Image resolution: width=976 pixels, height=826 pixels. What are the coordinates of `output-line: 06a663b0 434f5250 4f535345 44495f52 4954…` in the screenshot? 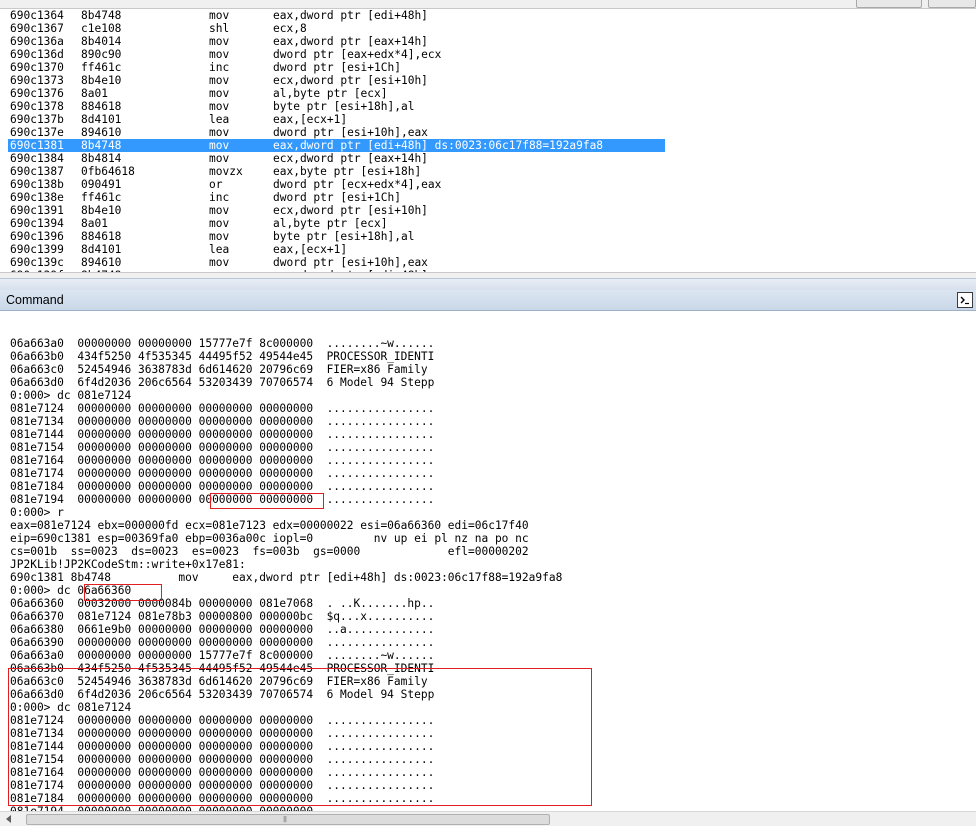 It's located at (222, 668).